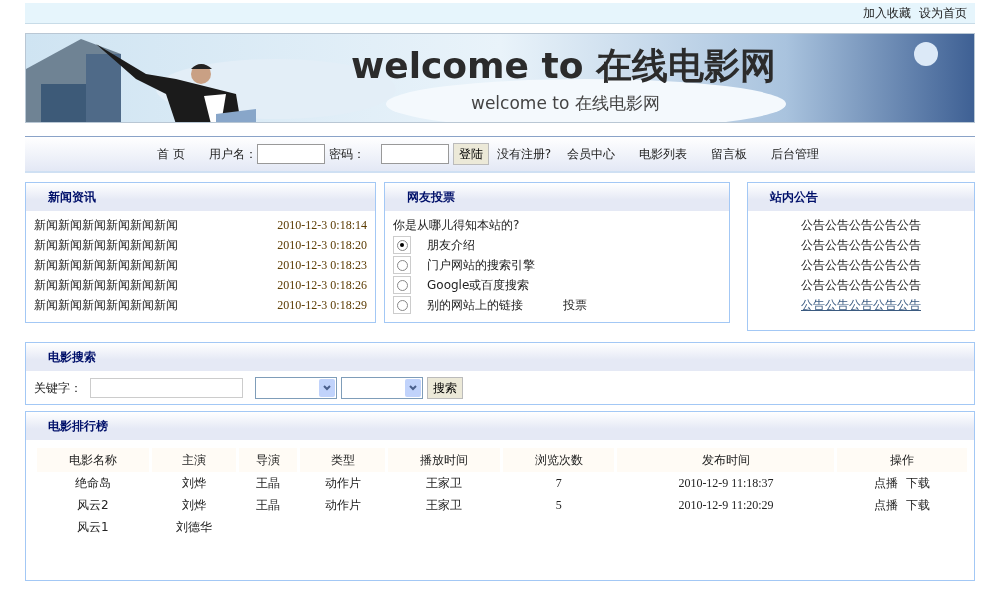 Image resolution: width=1002 pixels, height=590 pixels. What do you see at coordinates (557, 197) in the screenshot?
I see `panel-title: 网友投票` at bounding box center [557, 197].